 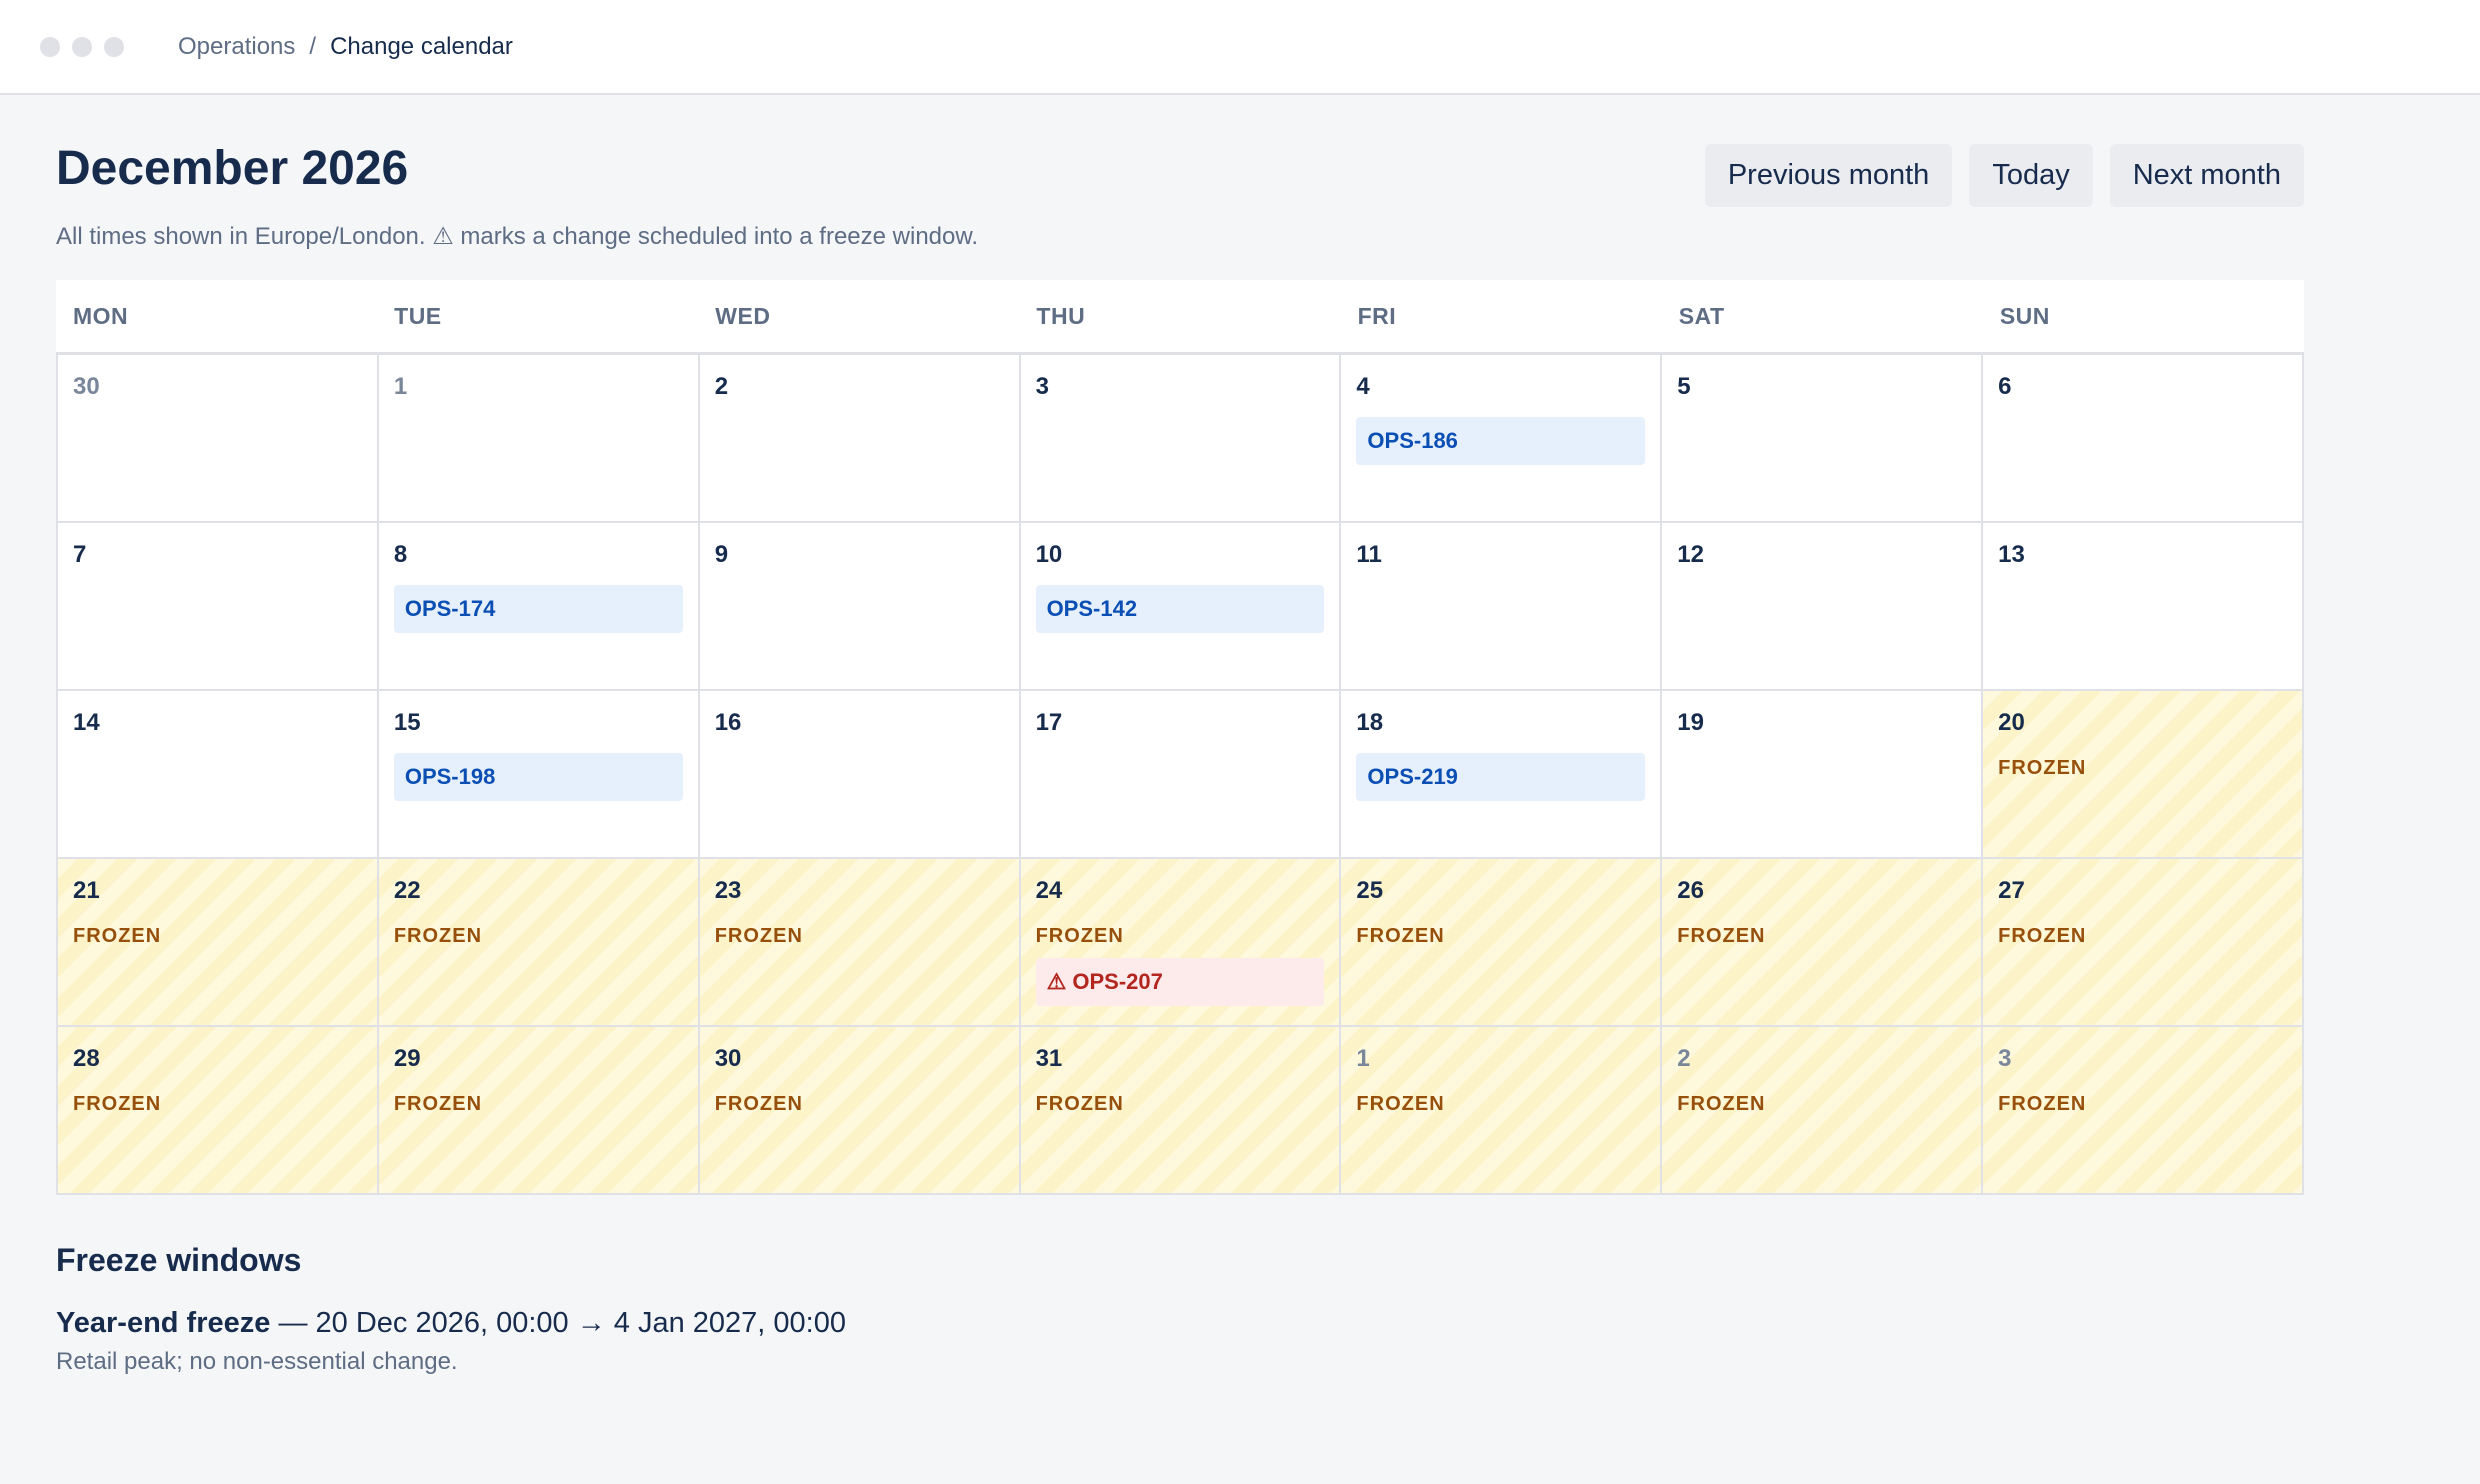 I want to click on breadcrumb: Operations / Change calendar, so click(x=345, y=47).